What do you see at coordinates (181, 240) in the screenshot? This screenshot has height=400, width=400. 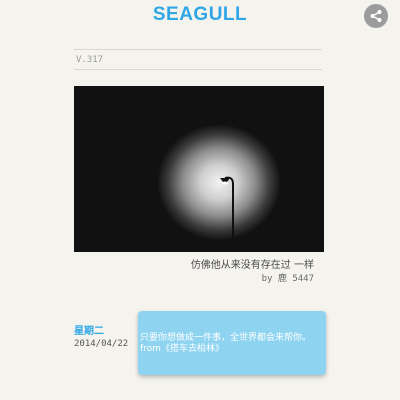 I see `person-body` at bounding box center [181, 240].